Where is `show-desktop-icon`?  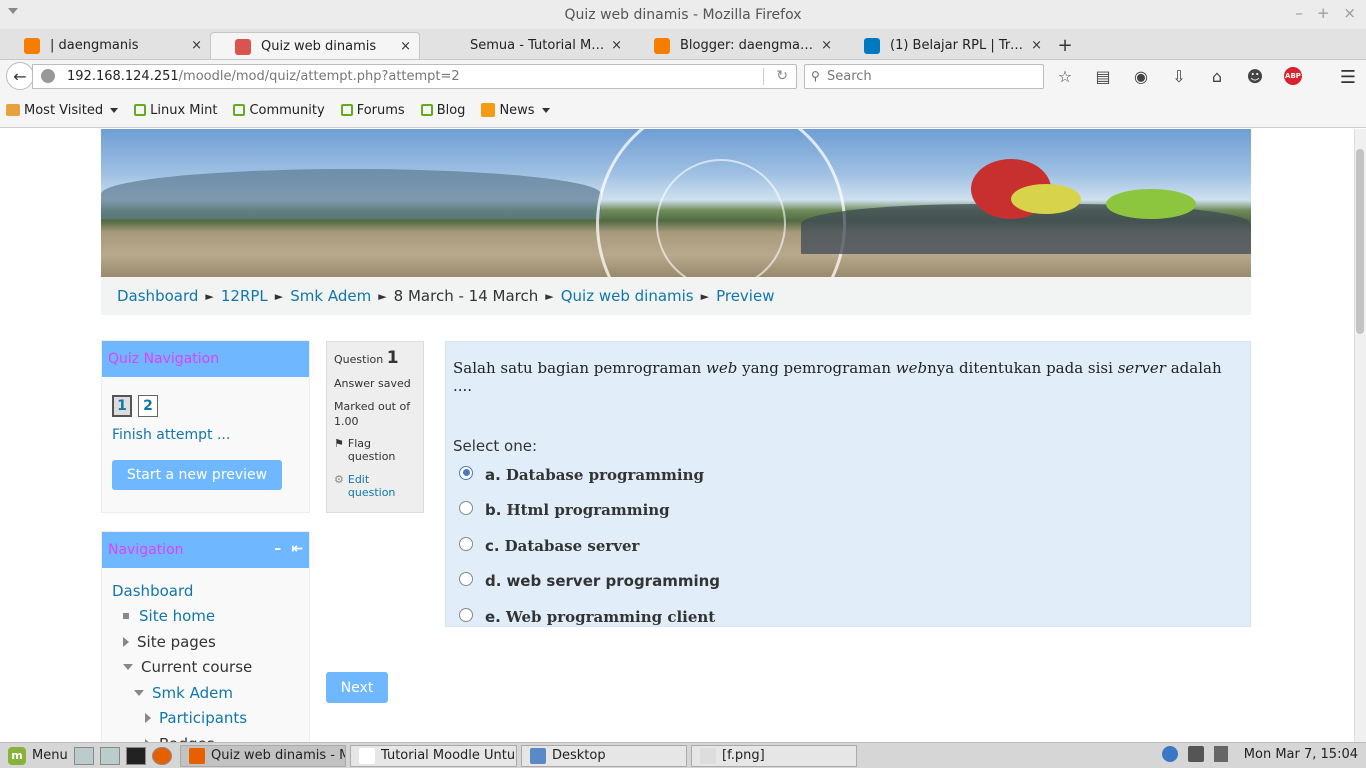
show-desktop-icon is located at coordinates (84, 755).